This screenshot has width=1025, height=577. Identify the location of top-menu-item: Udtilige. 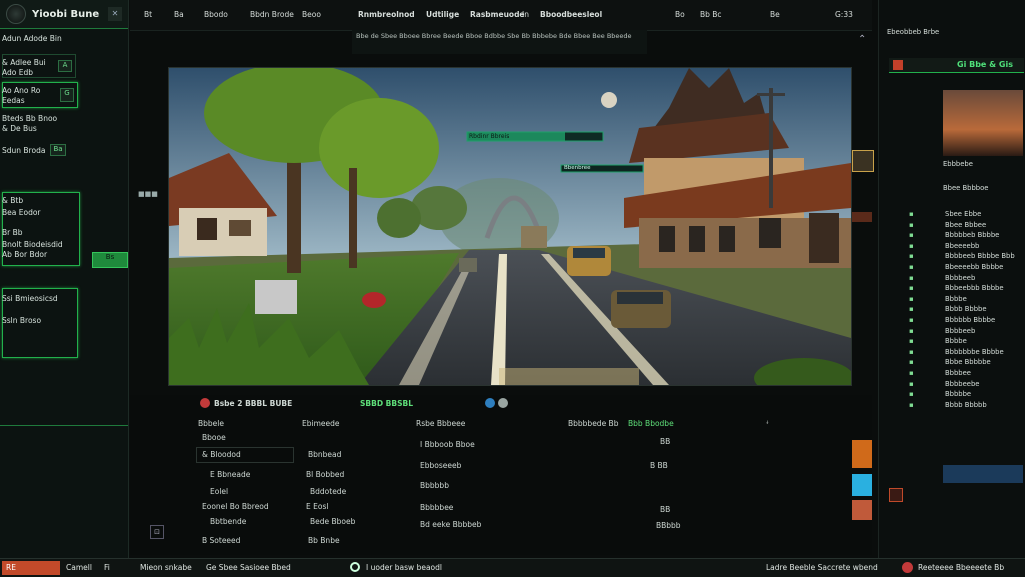
(442, 14).